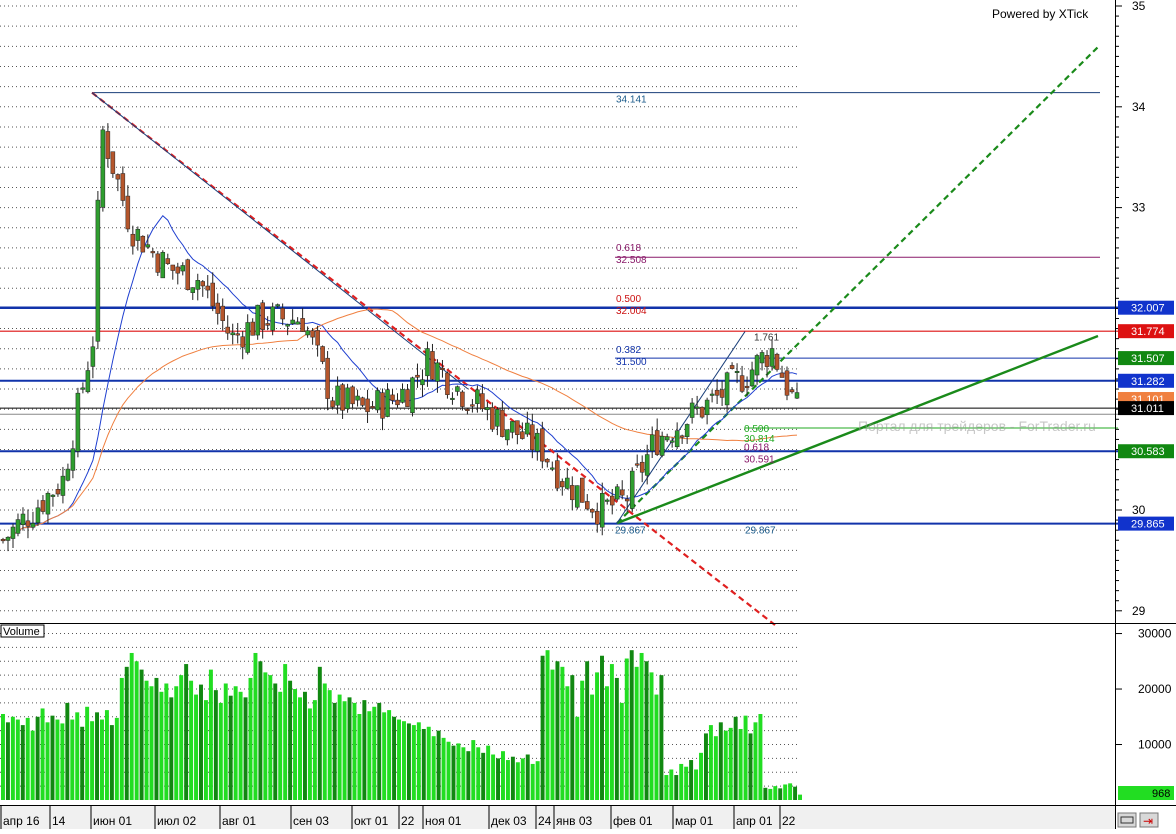  What do you see at coordinates (176, 821) in the screenshot?
I see `time-axis-label: июл 02` at bounding box center [176, 821].